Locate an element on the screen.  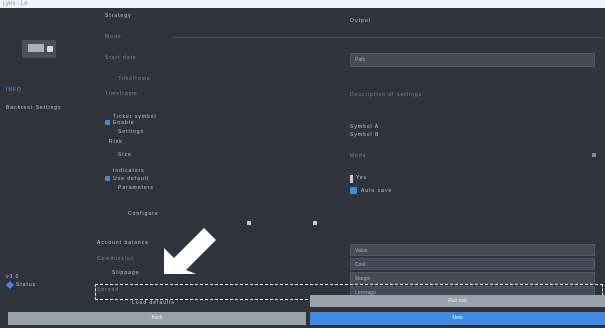
header-divider is located at coordinates (387, 37).